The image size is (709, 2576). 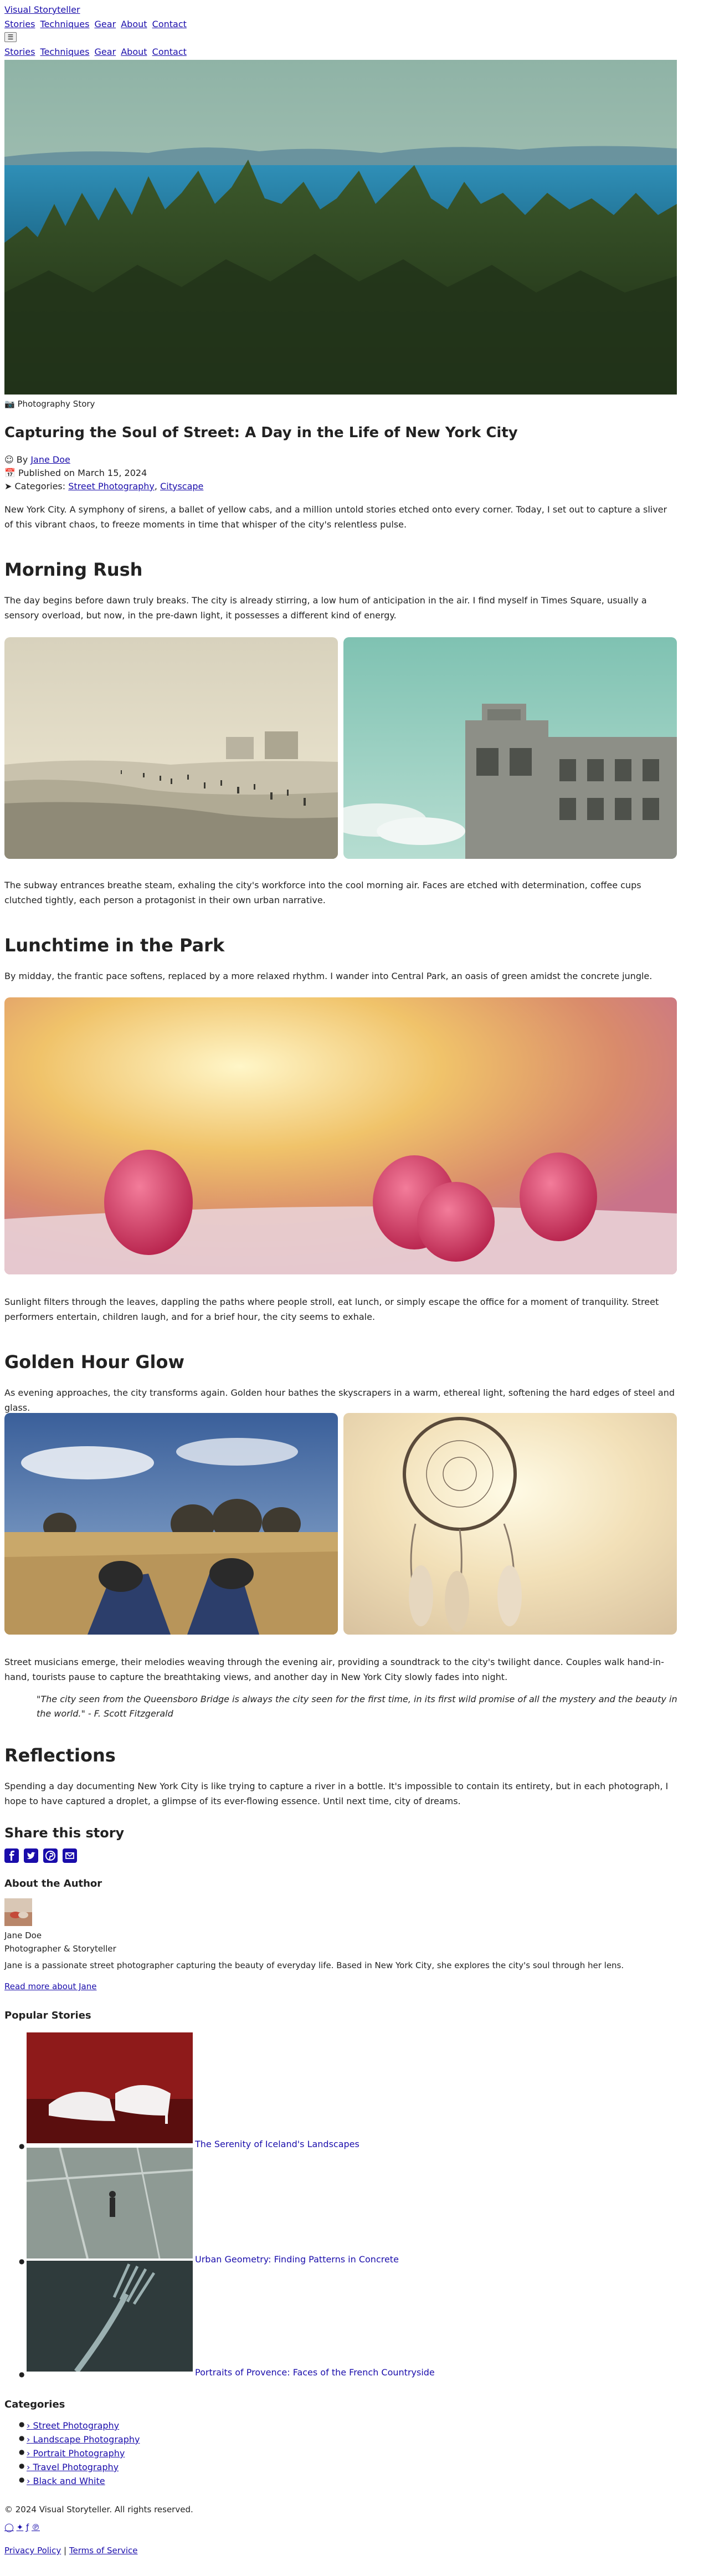 What do you see at coordinates (32, 2550) in the screenshot?
I see `privacy-policy-link: Privacy Policy` at bounding box center [32, 2550].